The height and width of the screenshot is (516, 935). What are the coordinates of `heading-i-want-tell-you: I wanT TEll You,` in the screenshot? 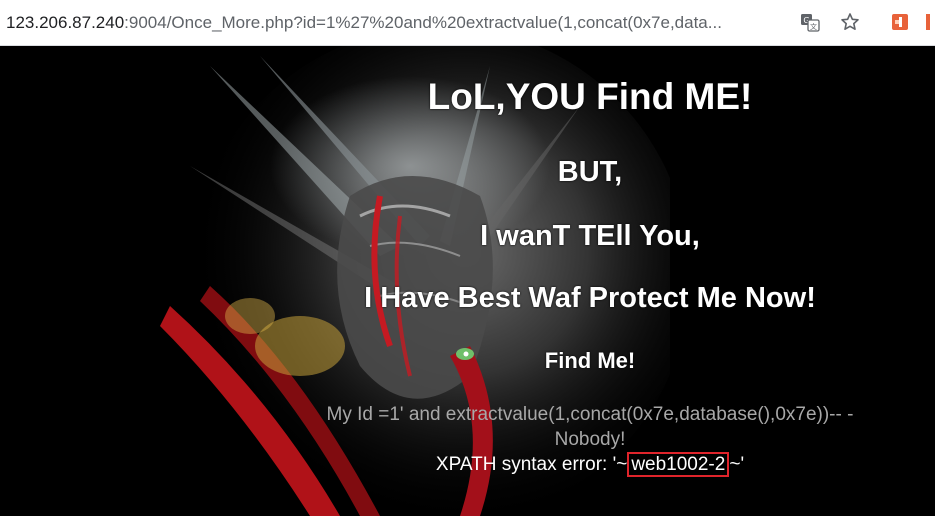 It's located at (590, 236).